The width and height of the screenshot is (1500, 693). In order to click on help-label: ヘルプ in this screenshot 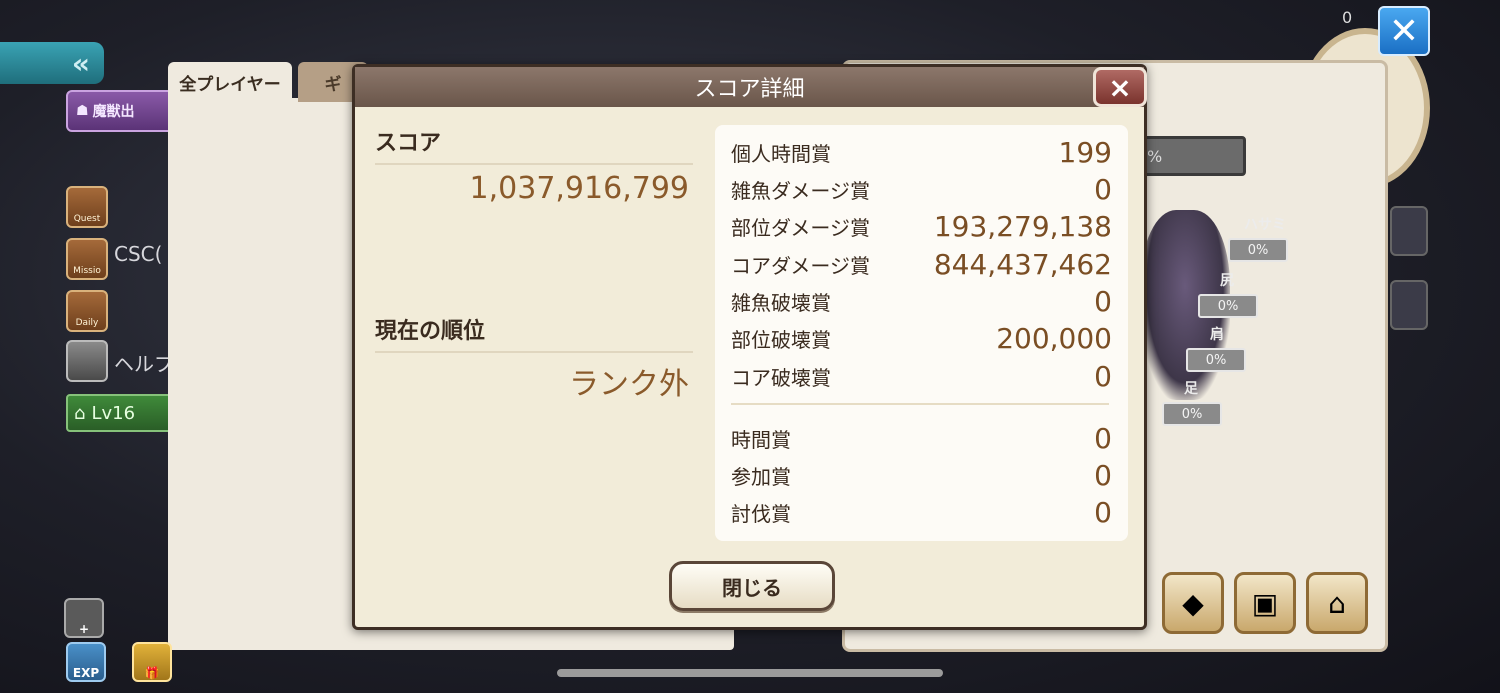, I will do `click(144, 364)`.